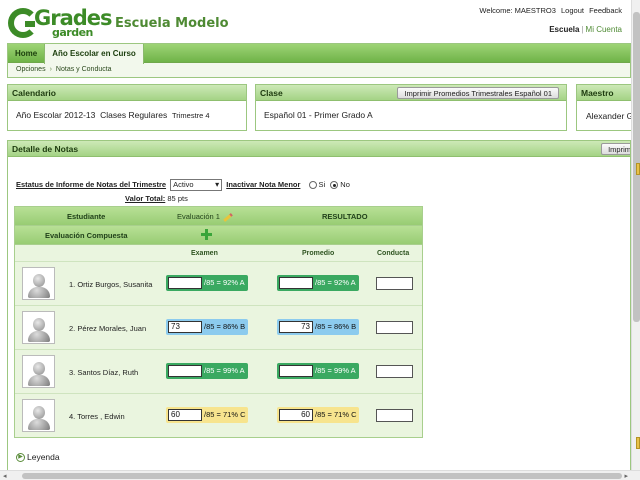 This screenshot has height=480, width=640. I want to click on logout-link: Logout, so click(572, 10).